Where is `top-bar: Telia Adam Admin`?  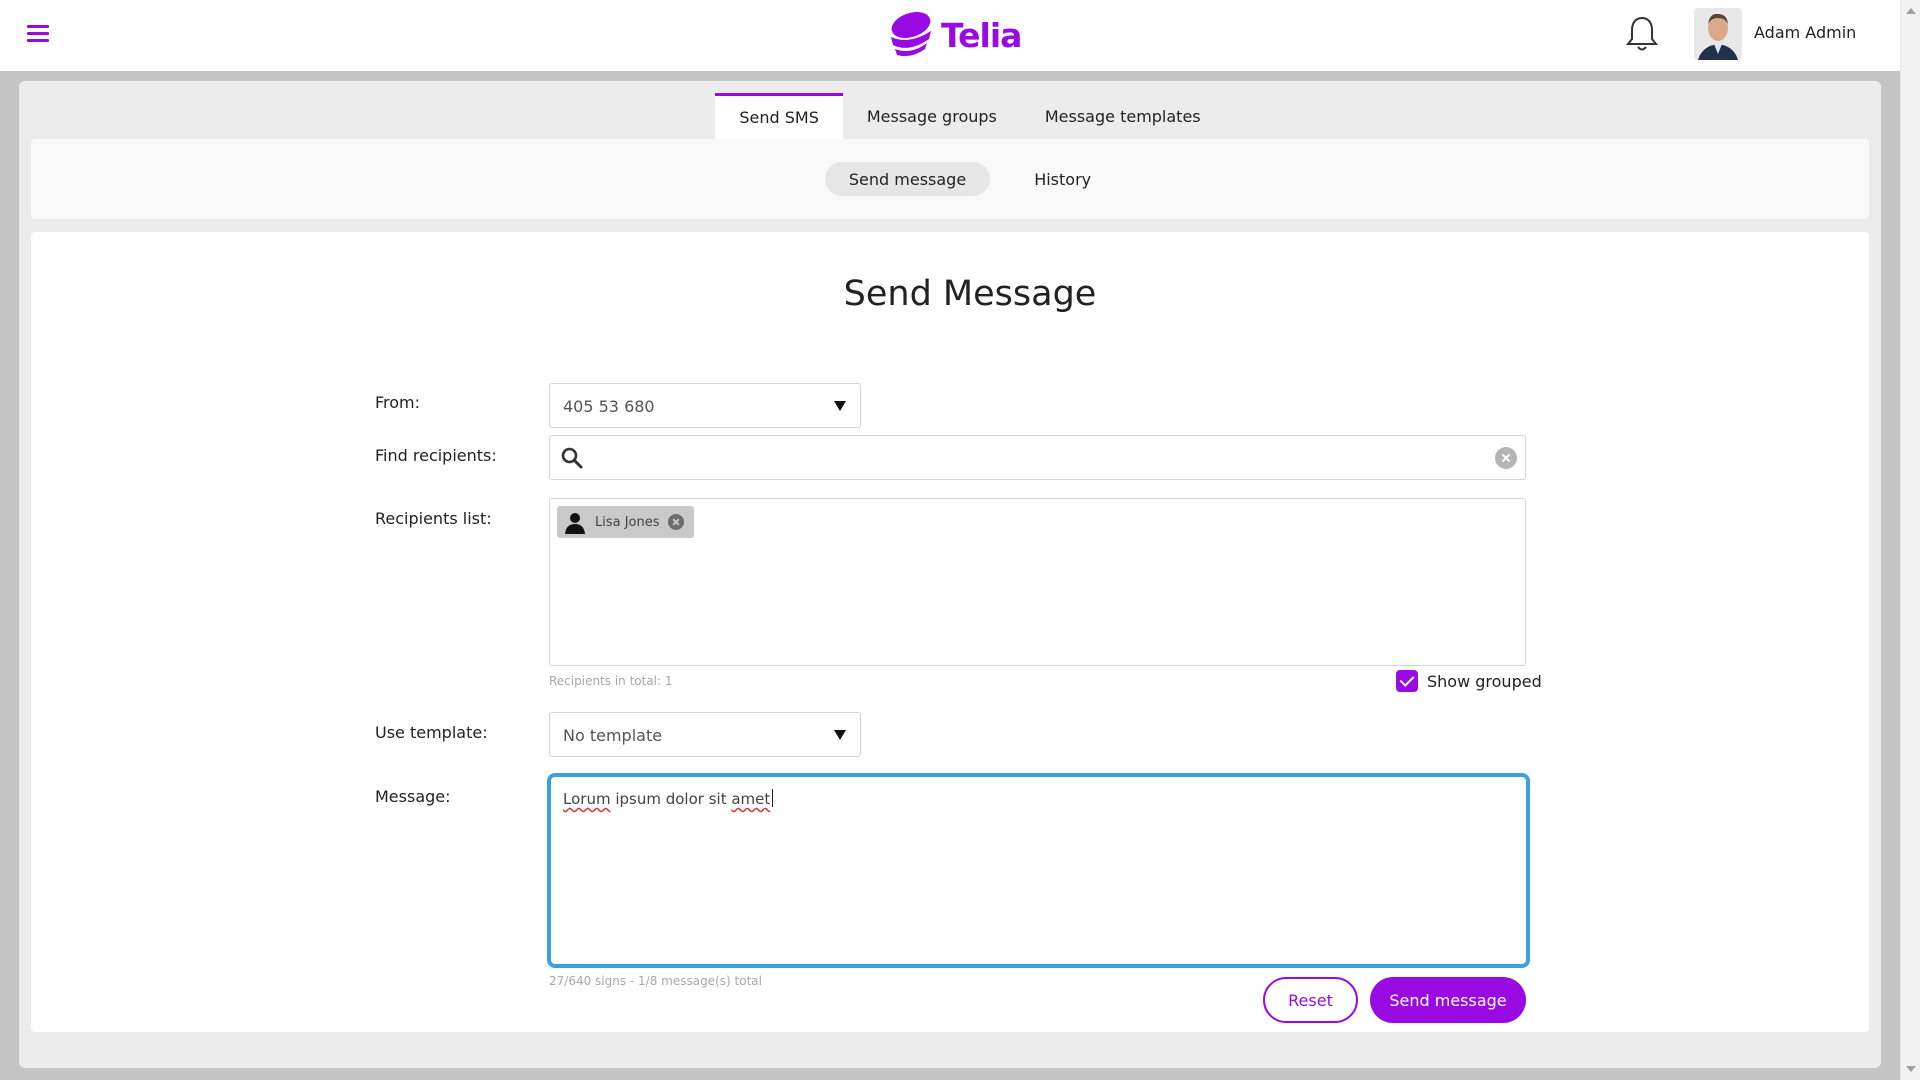 top-bar: Telia Adam Admin is located at coordinates (950, 35).